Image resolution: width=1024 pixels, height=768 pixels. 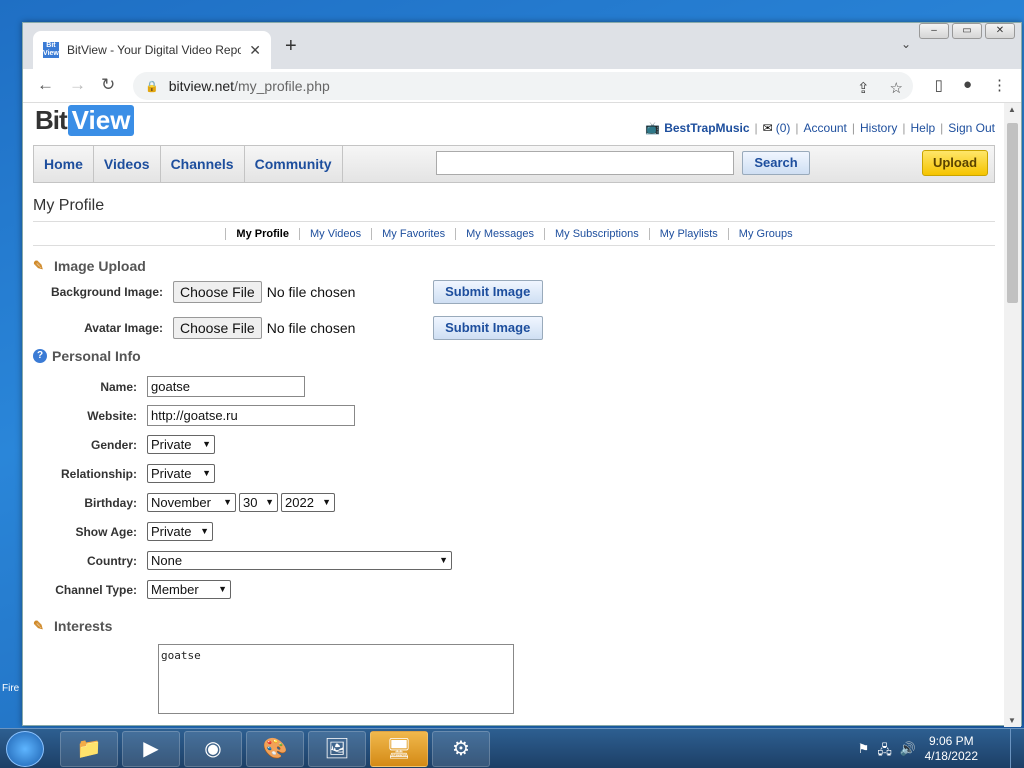 I want to click on share-icon: ⇪, so click(x=863, y=88).